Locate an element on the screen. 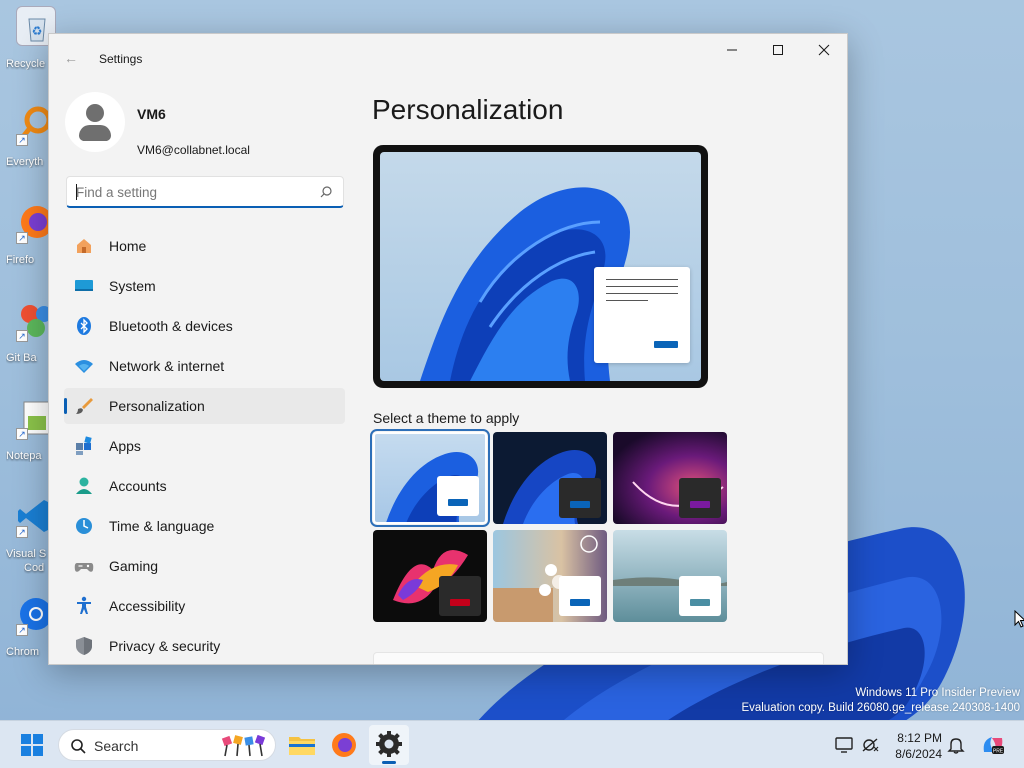 The width and height of the screenshot is (1024, 768). sidebar-item-gaming: Gaming is located at coordinates (204, 566).